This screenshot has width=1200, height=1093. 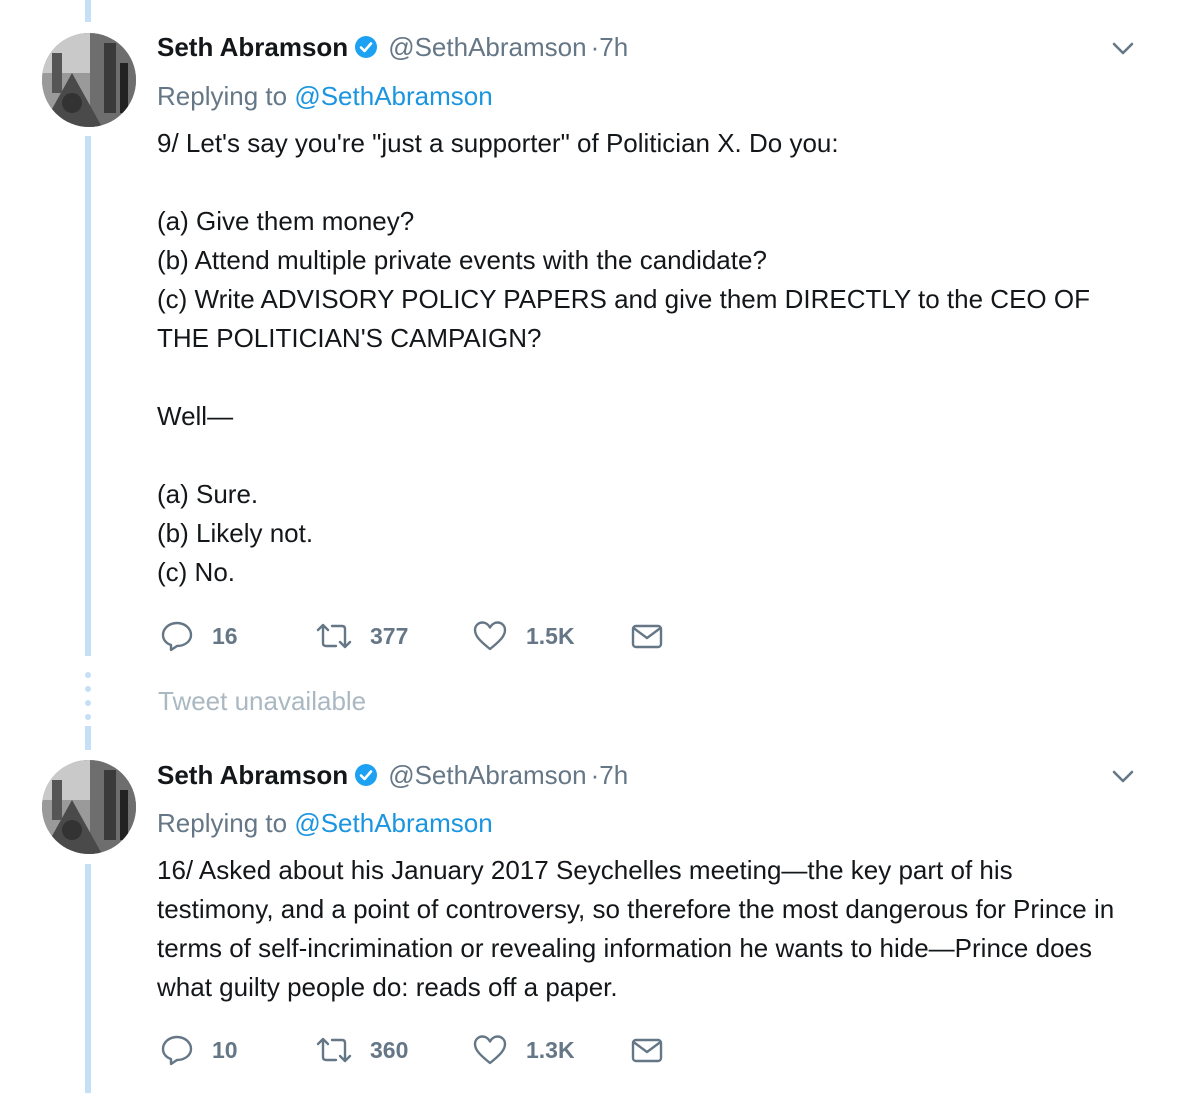 I want to click on tweet-unavailable: Tweet unavailable, so click(x=262, y=701).